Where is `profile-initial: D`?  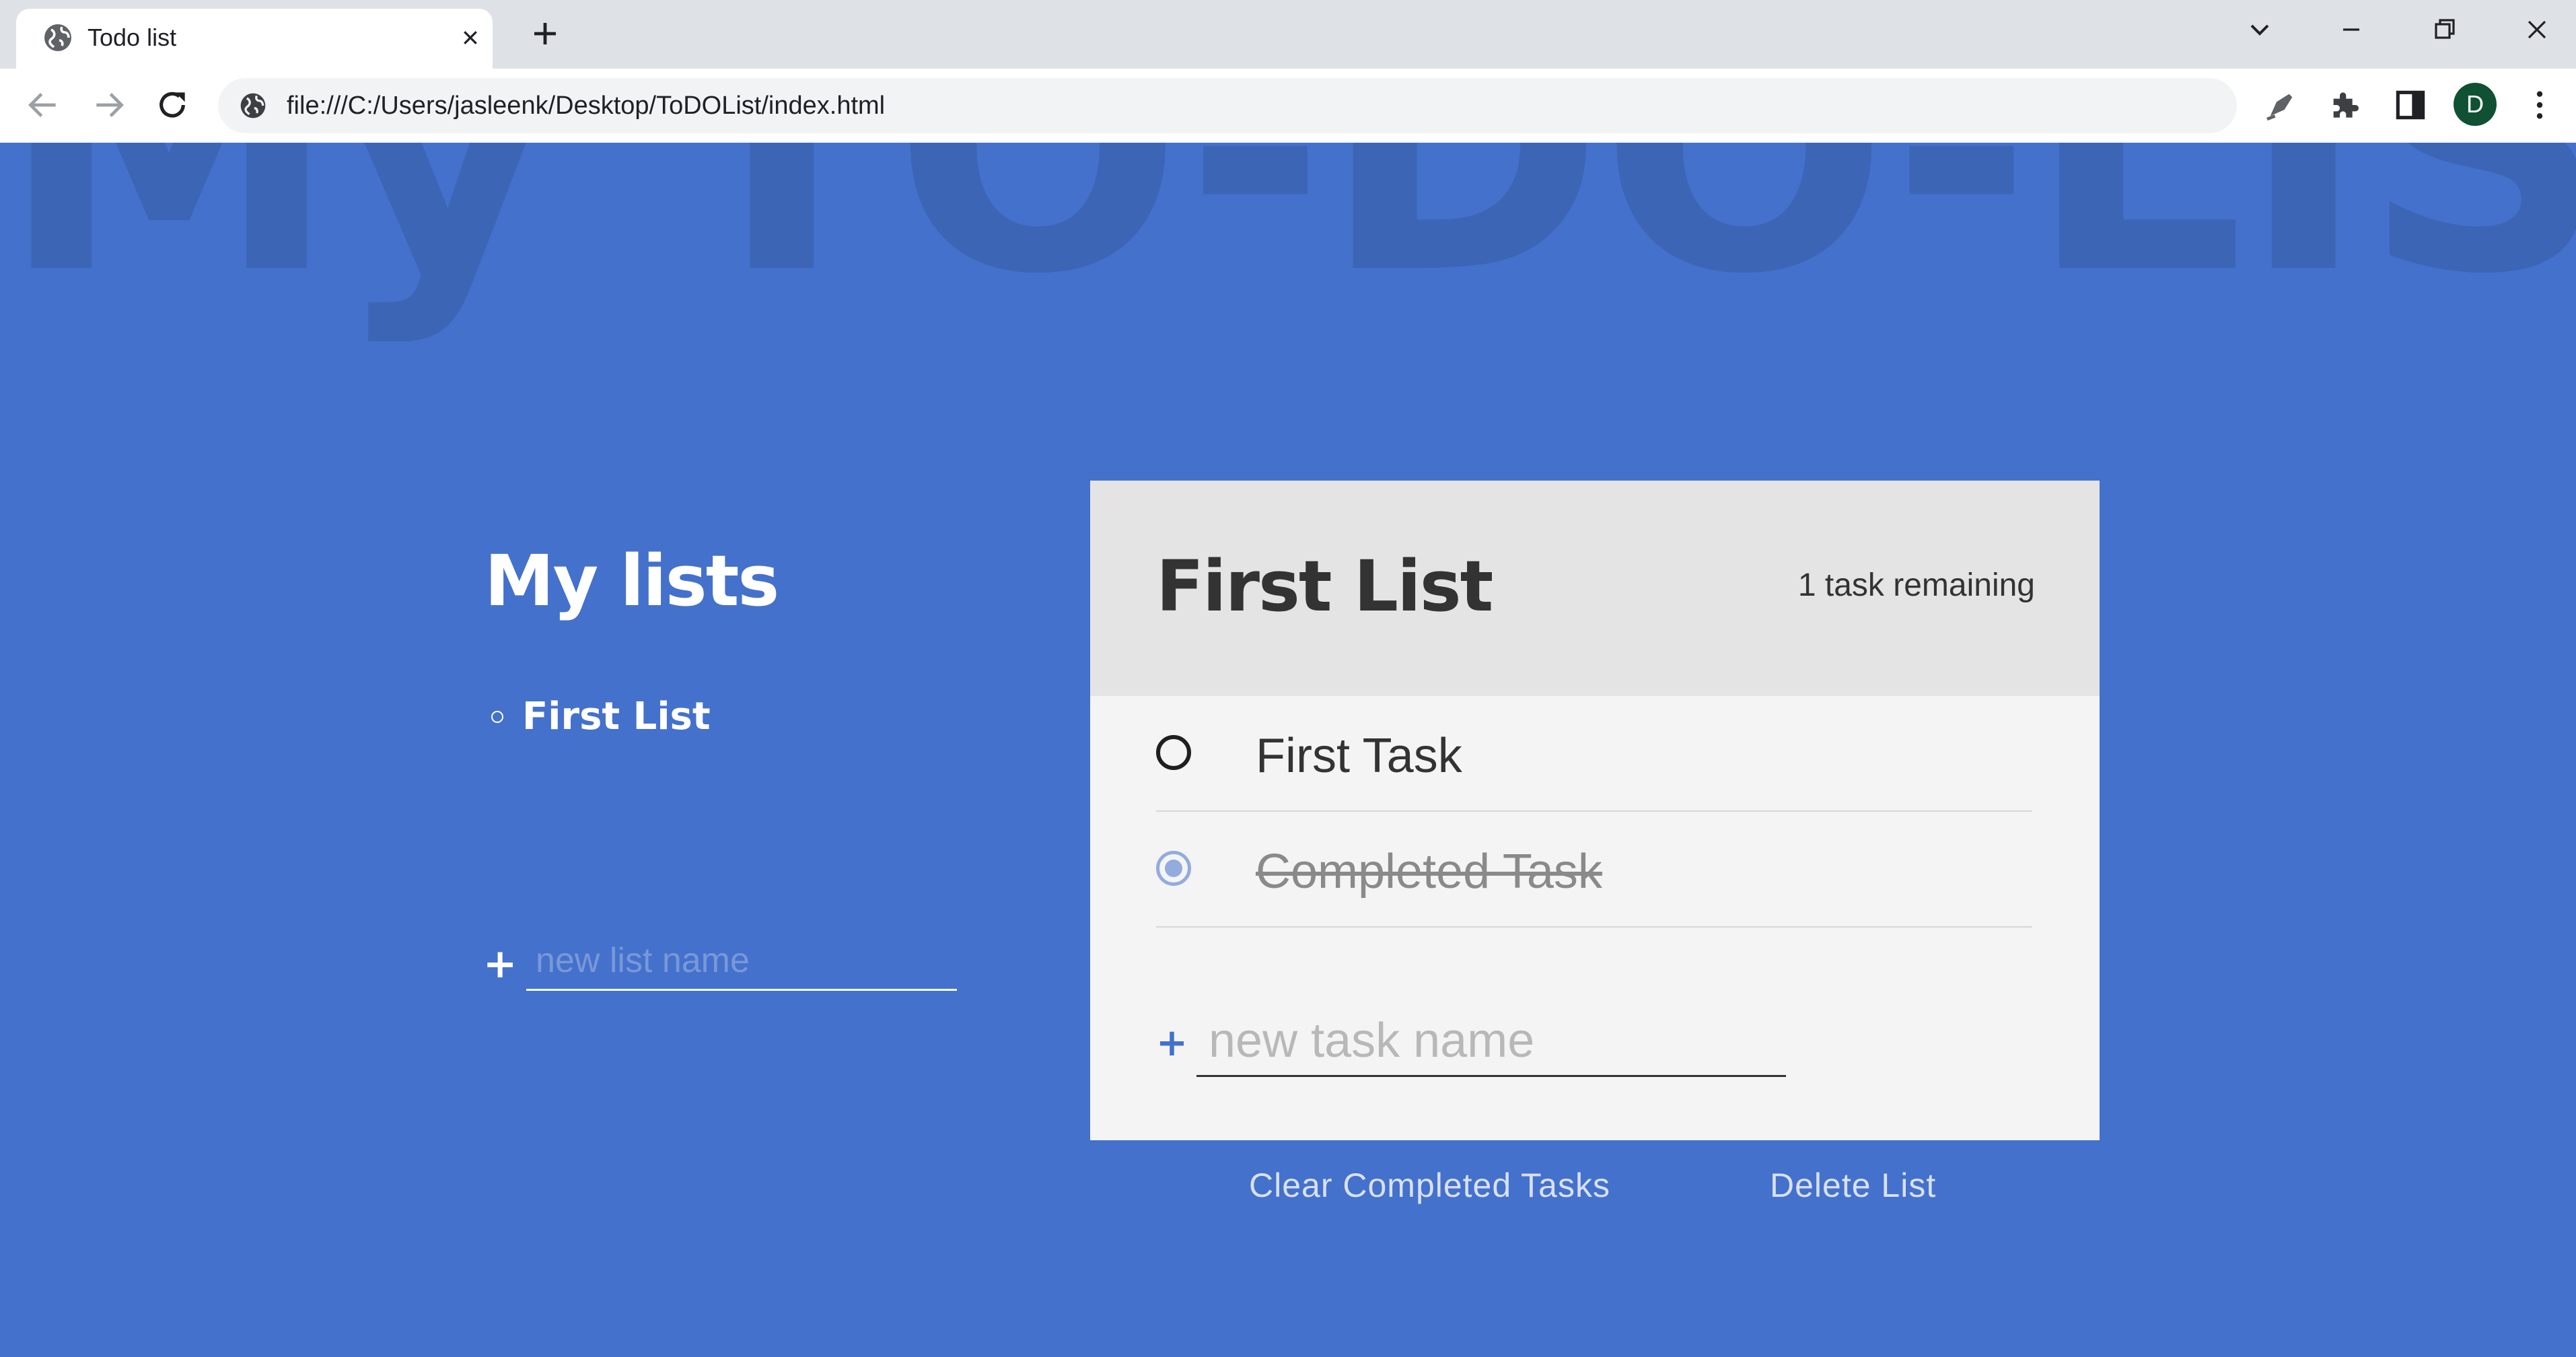
profile-initial: D is located at coordinates (2475, 104).